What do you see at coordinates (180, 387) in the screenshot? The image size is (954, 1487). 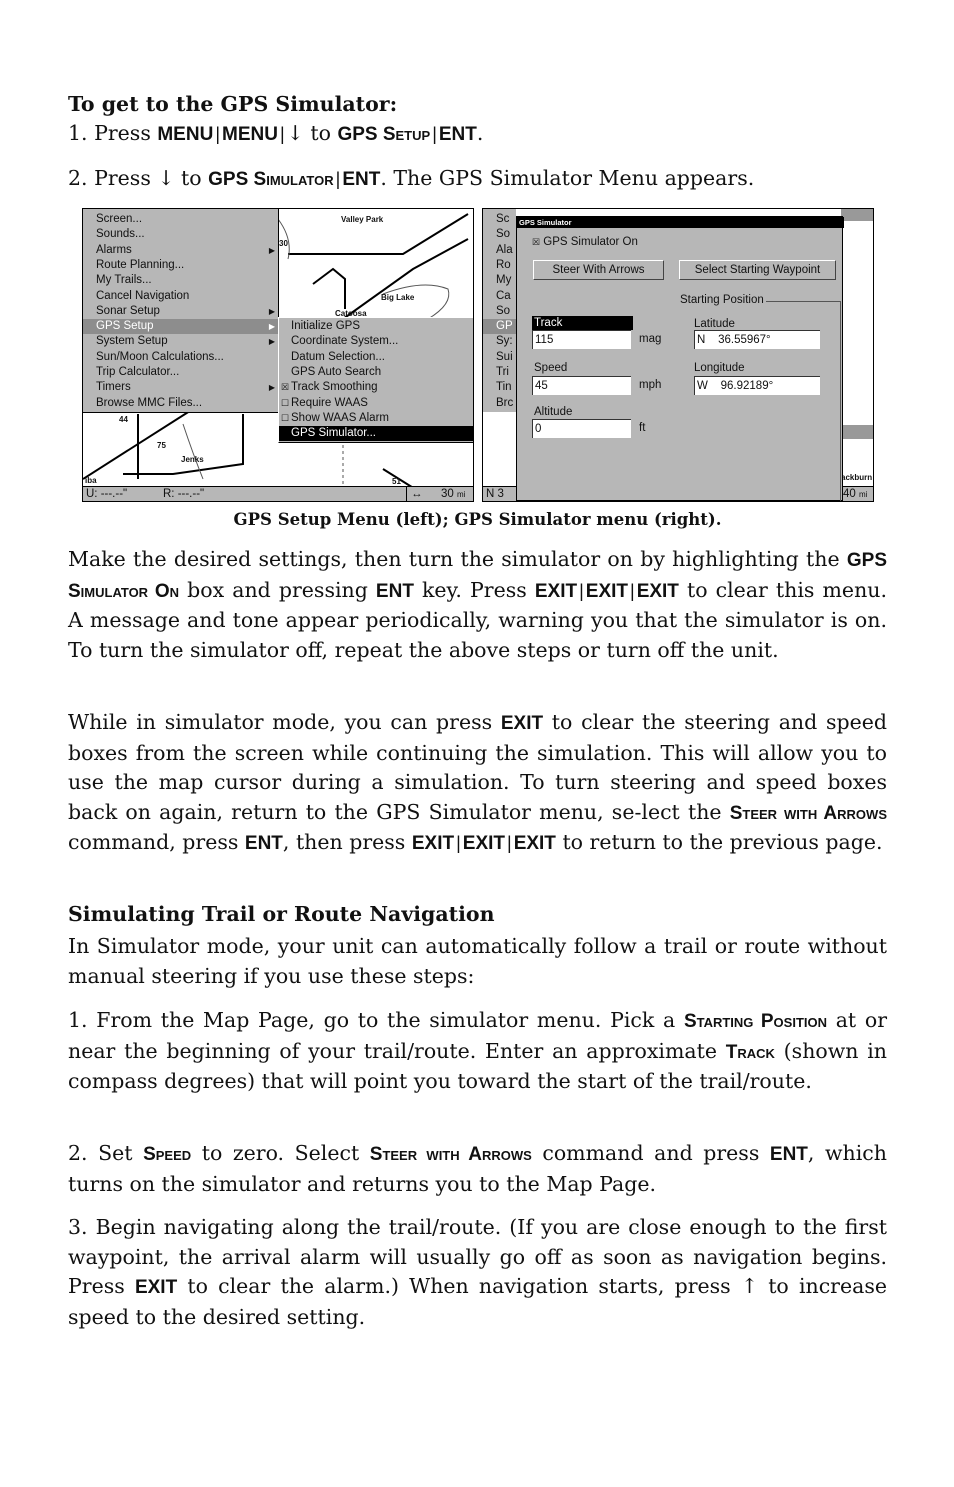 I see `menu-item: Timers ▶` at bounding box center [180, 387].